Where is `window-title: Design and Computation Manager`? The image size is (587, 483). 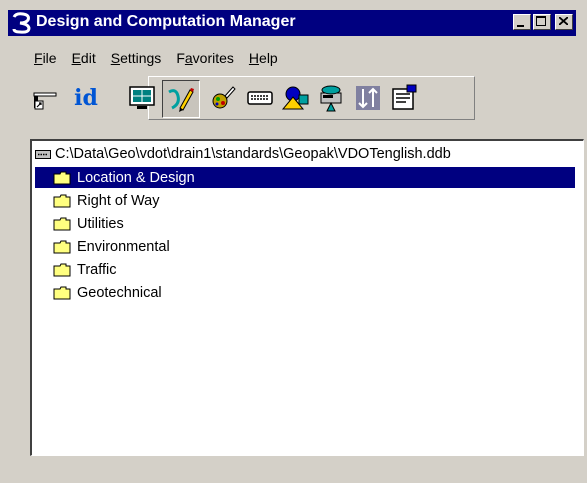 window-title: Design and Computation Manager is located at coordinates (166, 21).